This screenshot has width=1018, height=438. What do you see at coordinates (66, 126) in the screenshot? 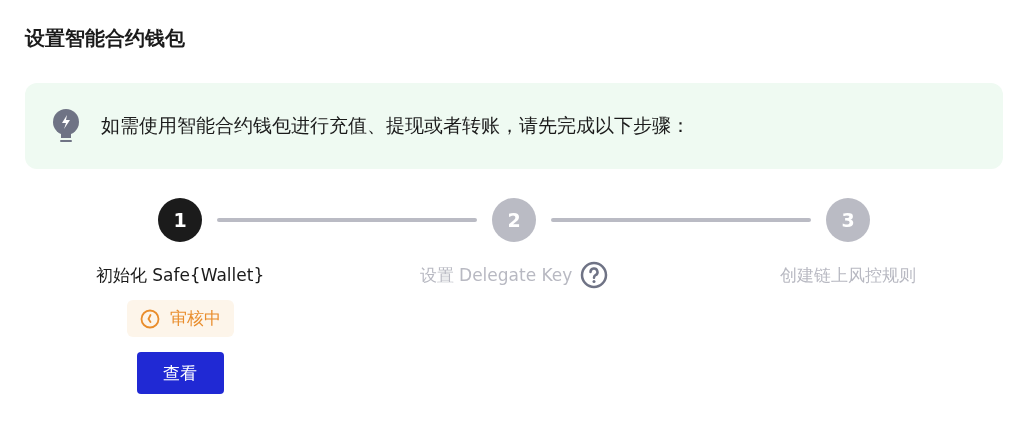
I see `lightbulb-icon` at bounding box center [66, 126].